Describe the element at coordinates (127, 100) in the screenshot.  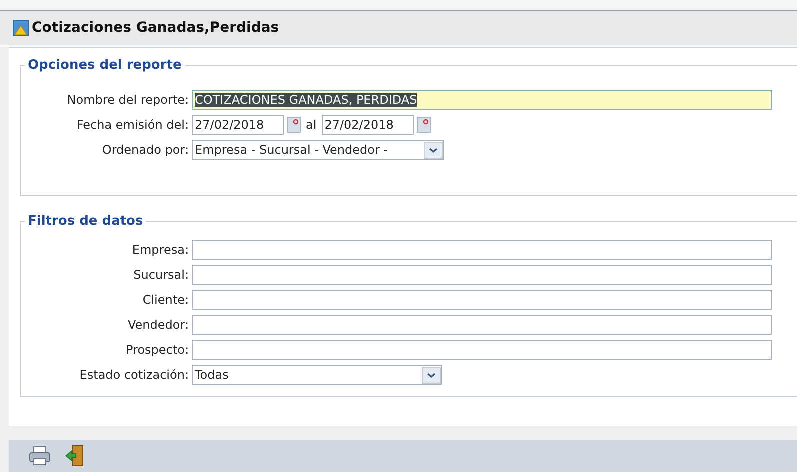
I see `field-label: Nombre del reporte:` at that location.